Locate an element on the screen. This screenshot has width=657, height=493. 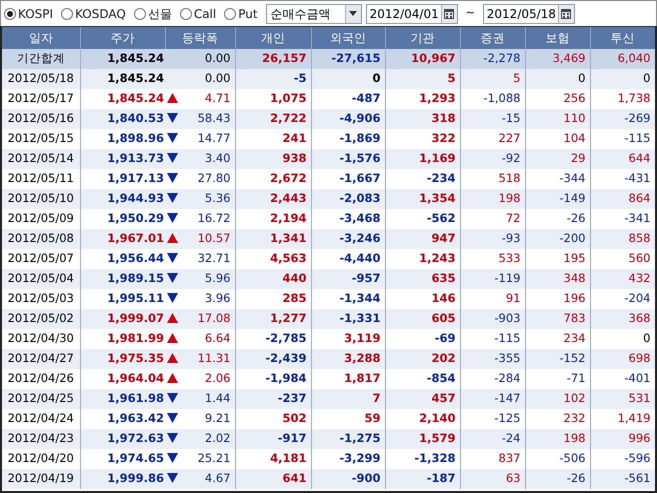
table-cell: 605 is located at coordinates (422, 319).